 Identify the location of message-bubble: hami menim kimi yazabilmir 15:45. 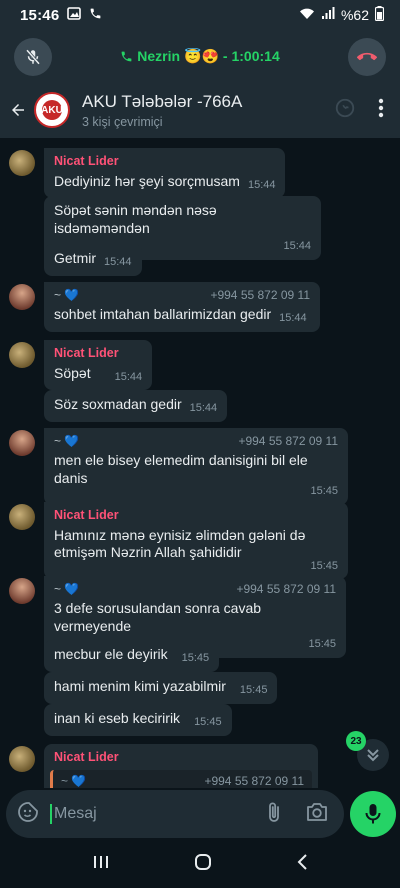
(161, 688).